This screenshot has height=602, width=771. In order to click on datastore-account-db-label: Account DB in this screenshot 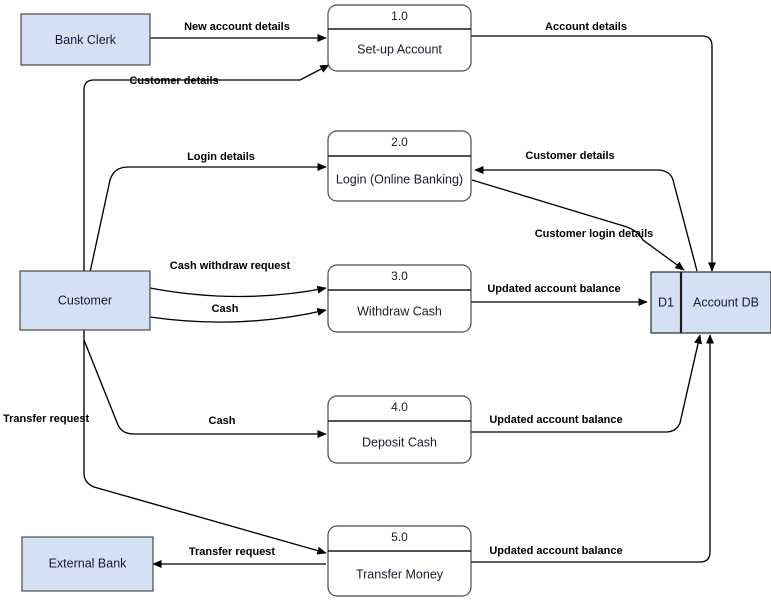, I will do `click(726, 302)`.